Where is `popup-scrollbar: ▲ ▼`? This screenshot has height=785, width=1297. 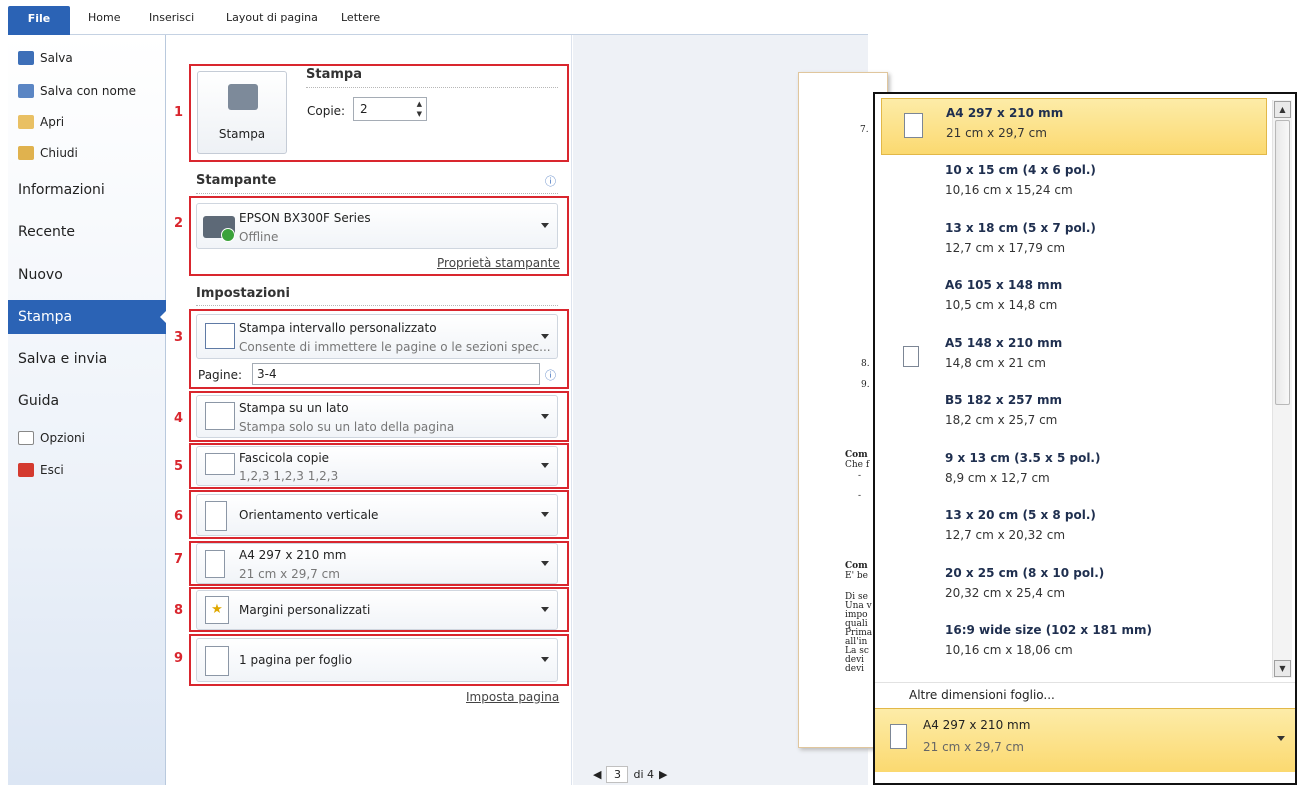 popup-scrollbar: ▲ ▼ is located at coordinates (1282, 389).